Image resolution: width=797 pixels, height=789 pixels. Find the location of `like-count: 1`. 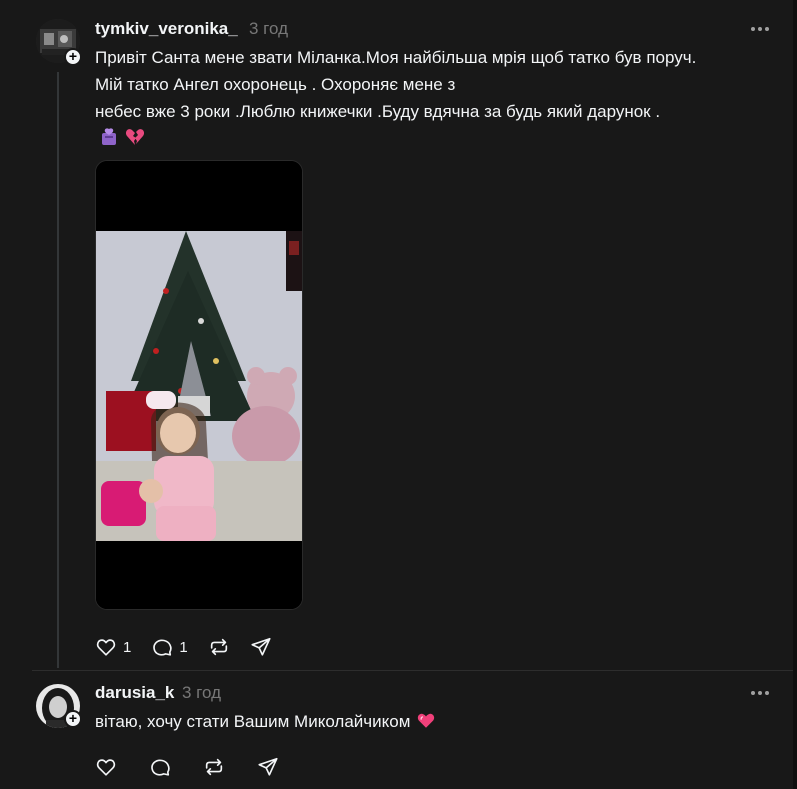

like-count: 1 is located at coordinates (127, 647).